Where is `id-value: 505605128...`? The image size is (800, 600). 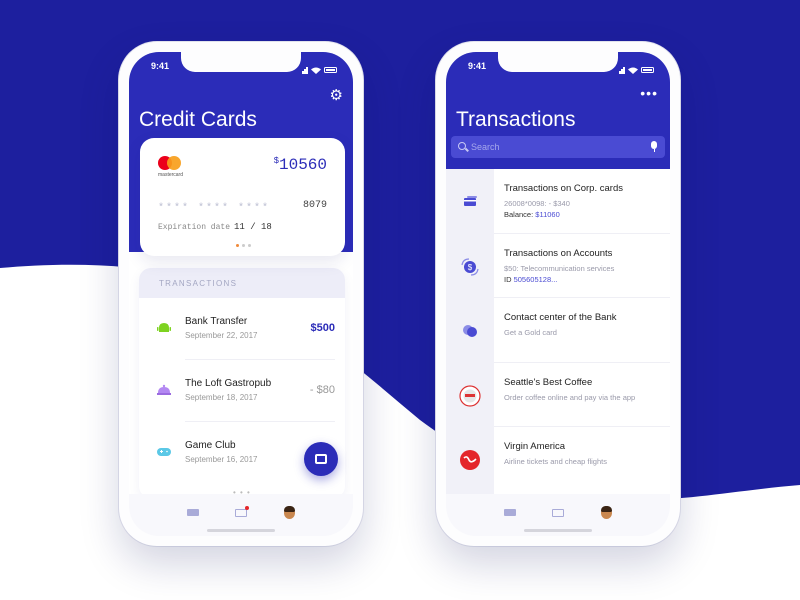
id-value: 505605128... is located at coordinates (535, 279).